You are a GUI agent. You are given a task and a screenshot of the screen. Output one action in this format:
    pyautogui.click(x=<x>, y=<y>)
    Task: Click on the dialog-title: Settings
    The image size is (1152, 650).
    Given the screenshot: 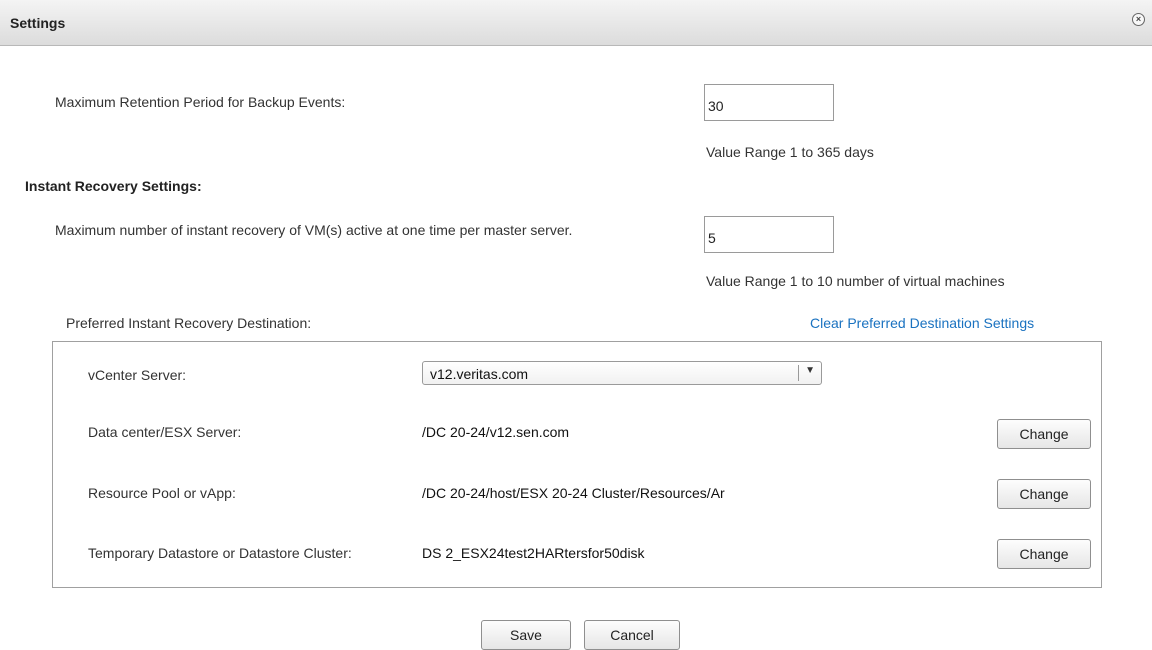 What is the action you would take?
    pyautogui.click(x=38, y=23)
    